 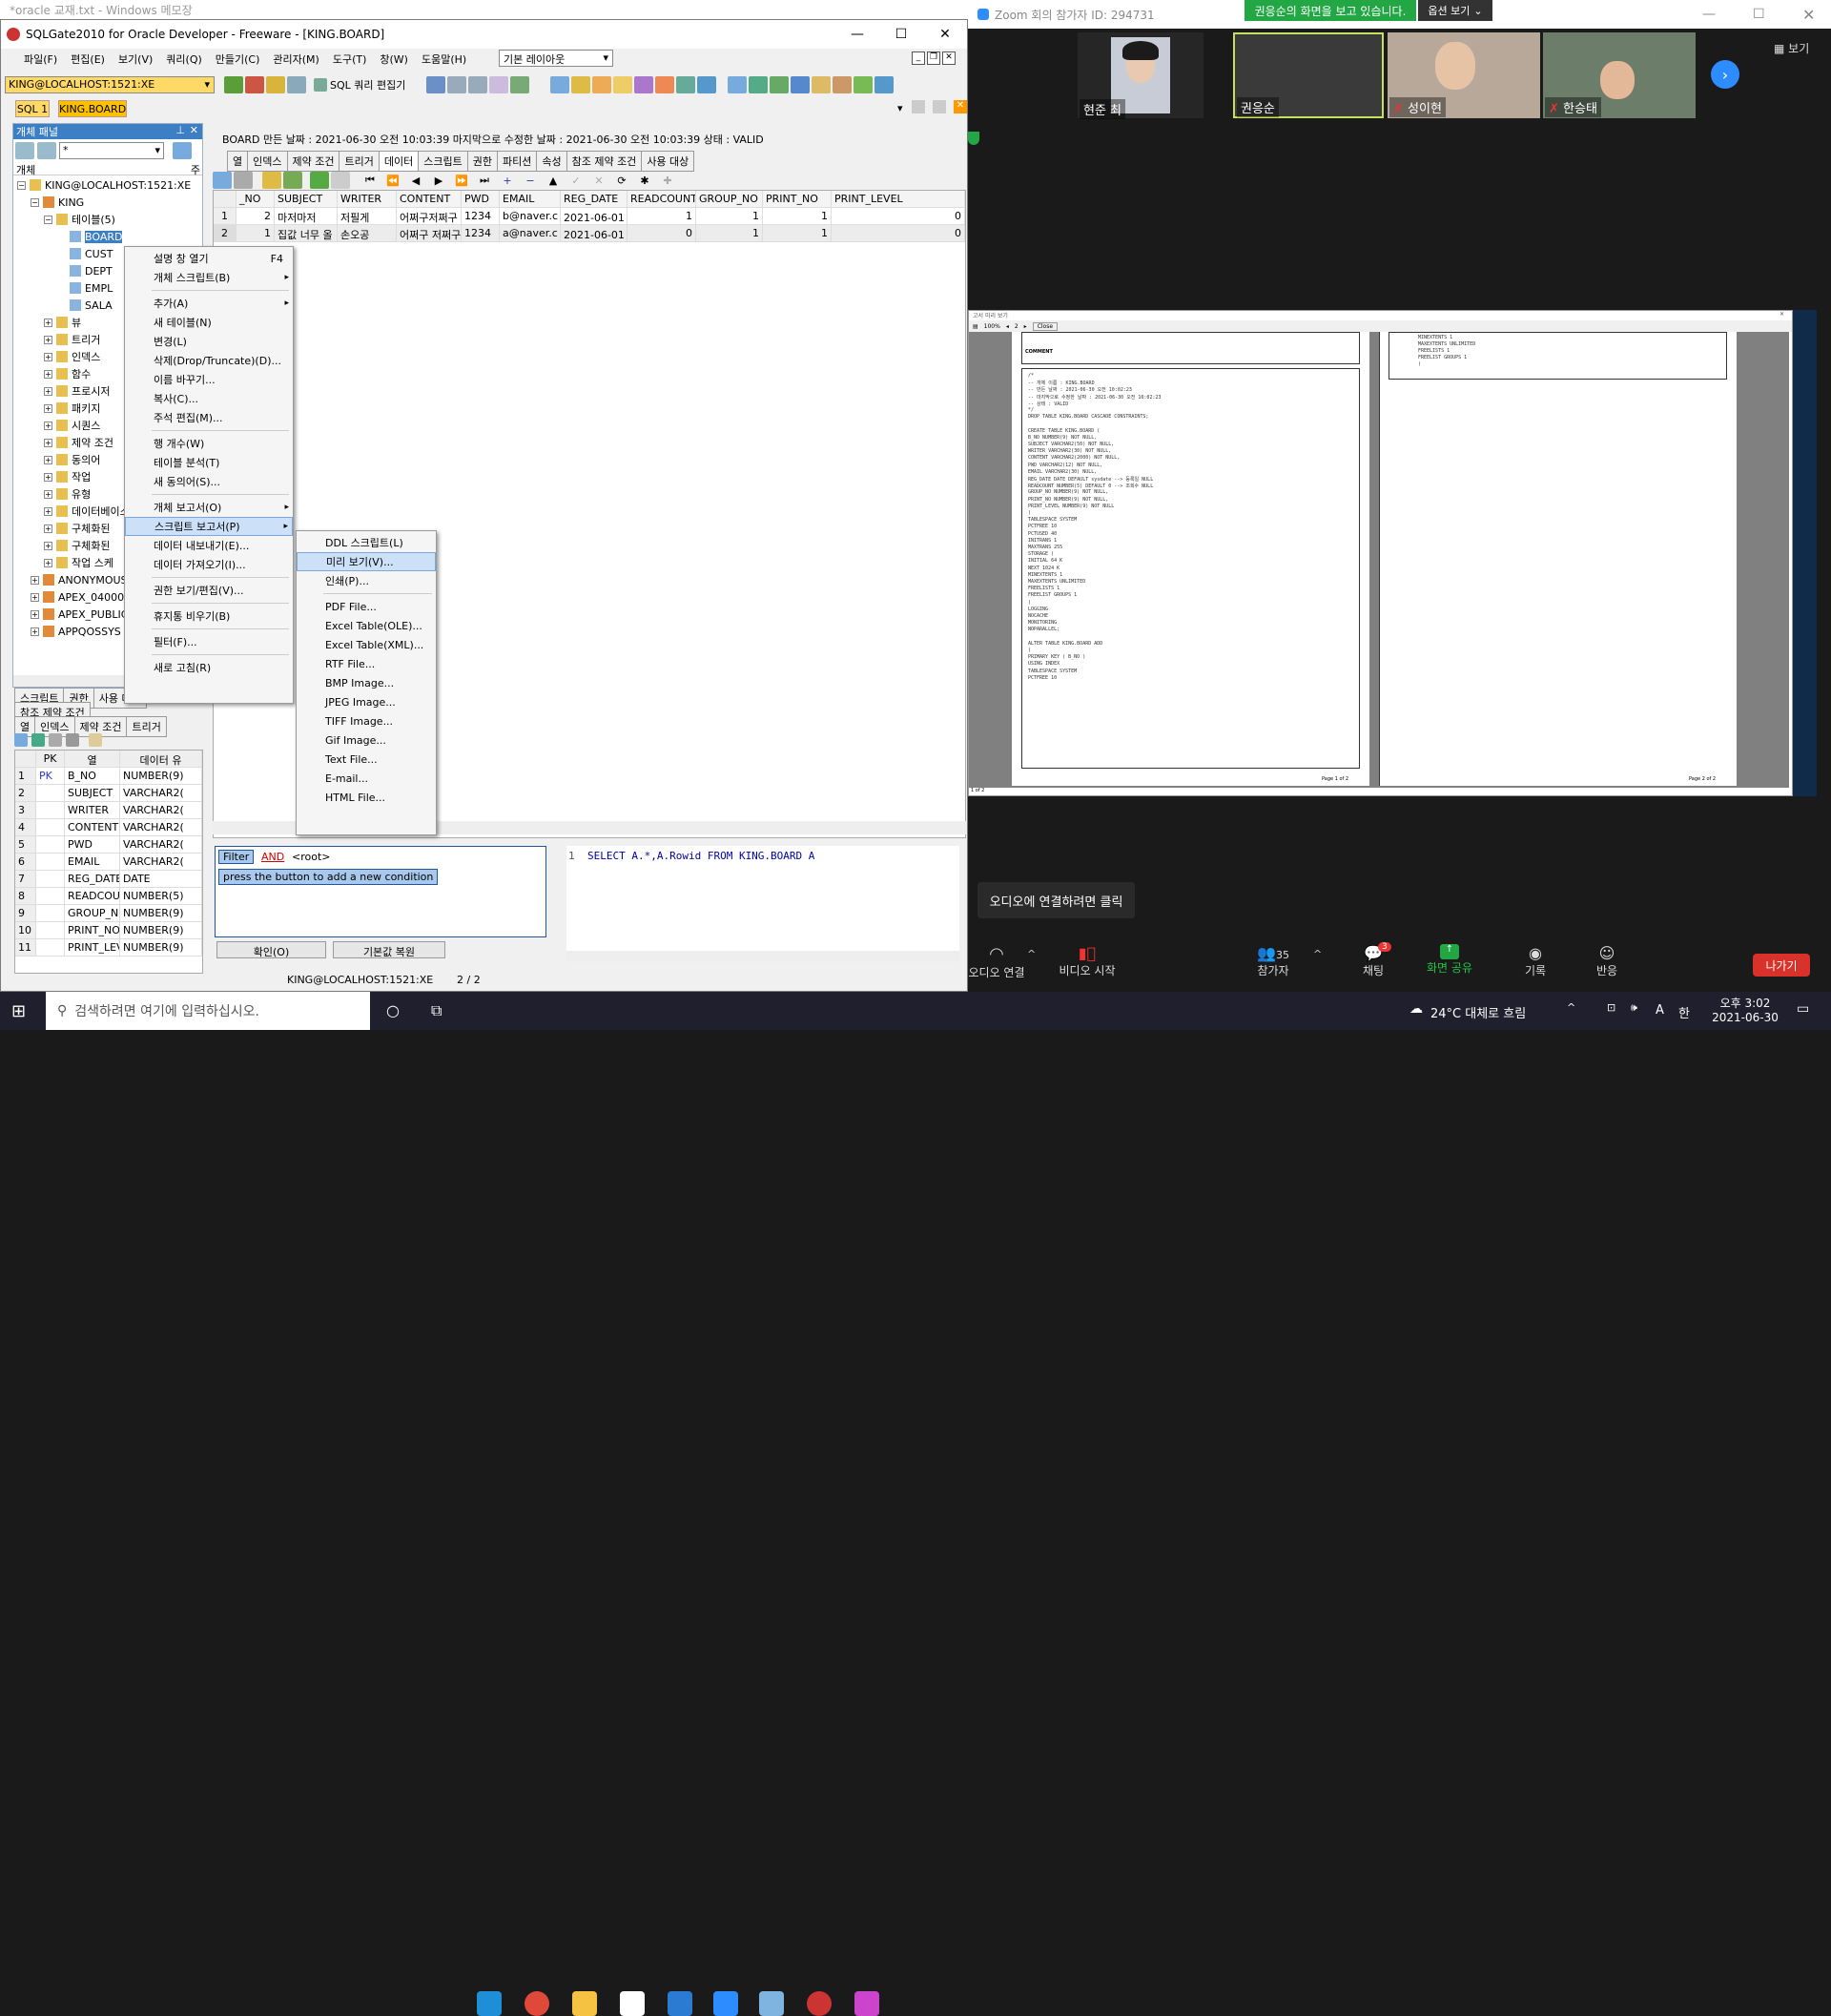 What do you see at coordinates (238, 59) in the screenshot?
I see `menu-item: 만들기(C)` at bounding box center [238, 59].